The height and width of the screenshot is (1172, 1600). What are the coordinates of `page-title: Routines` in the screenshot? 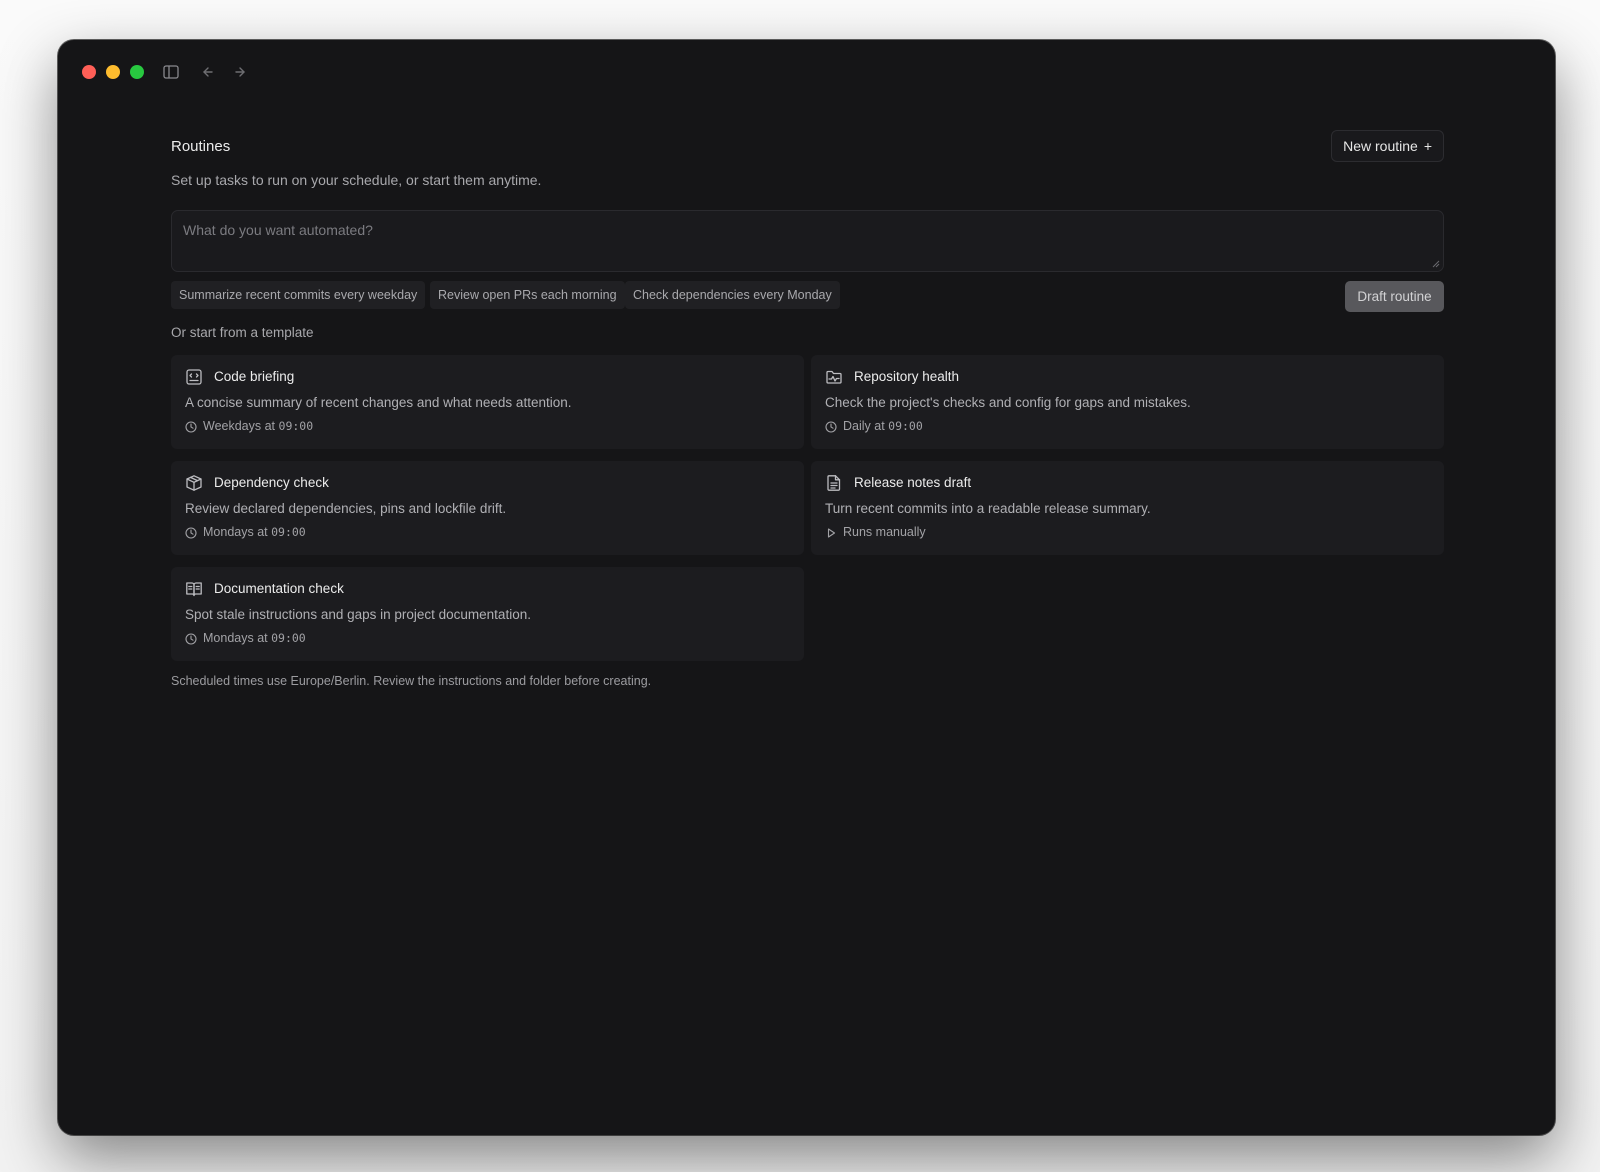 It's located at (201, 146).